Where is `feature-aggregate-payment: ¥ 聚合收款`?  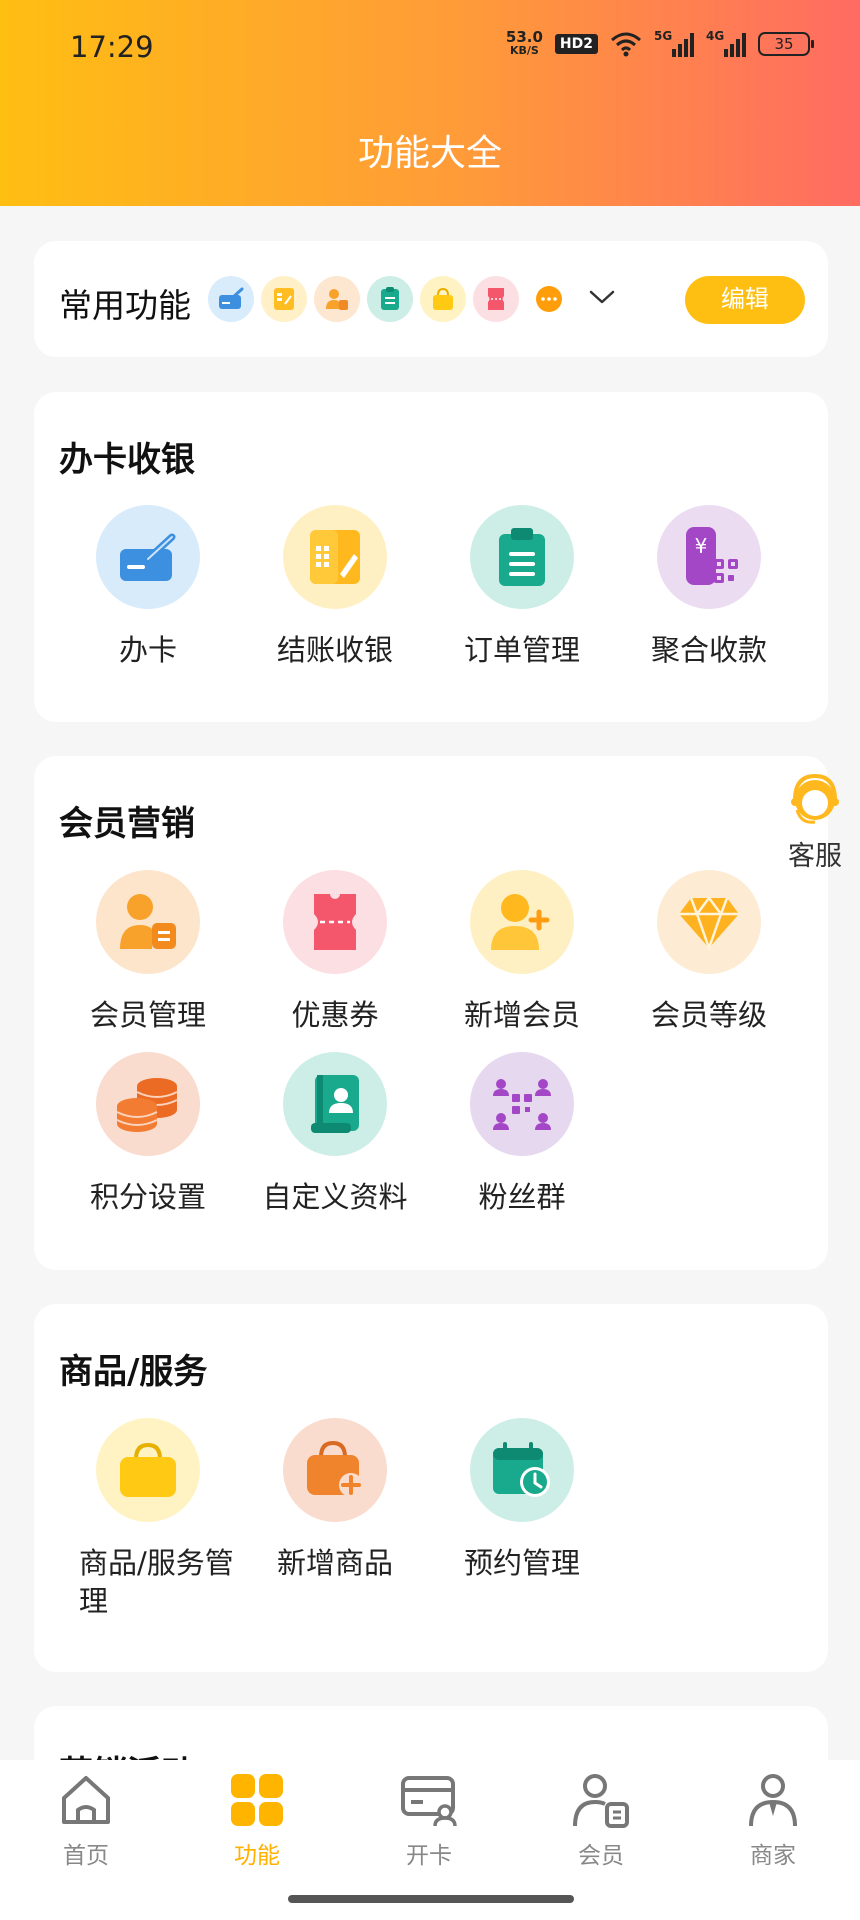 feature-aggregate-payment: ¥ 聚合收款 is located at coordinates (709, 587).